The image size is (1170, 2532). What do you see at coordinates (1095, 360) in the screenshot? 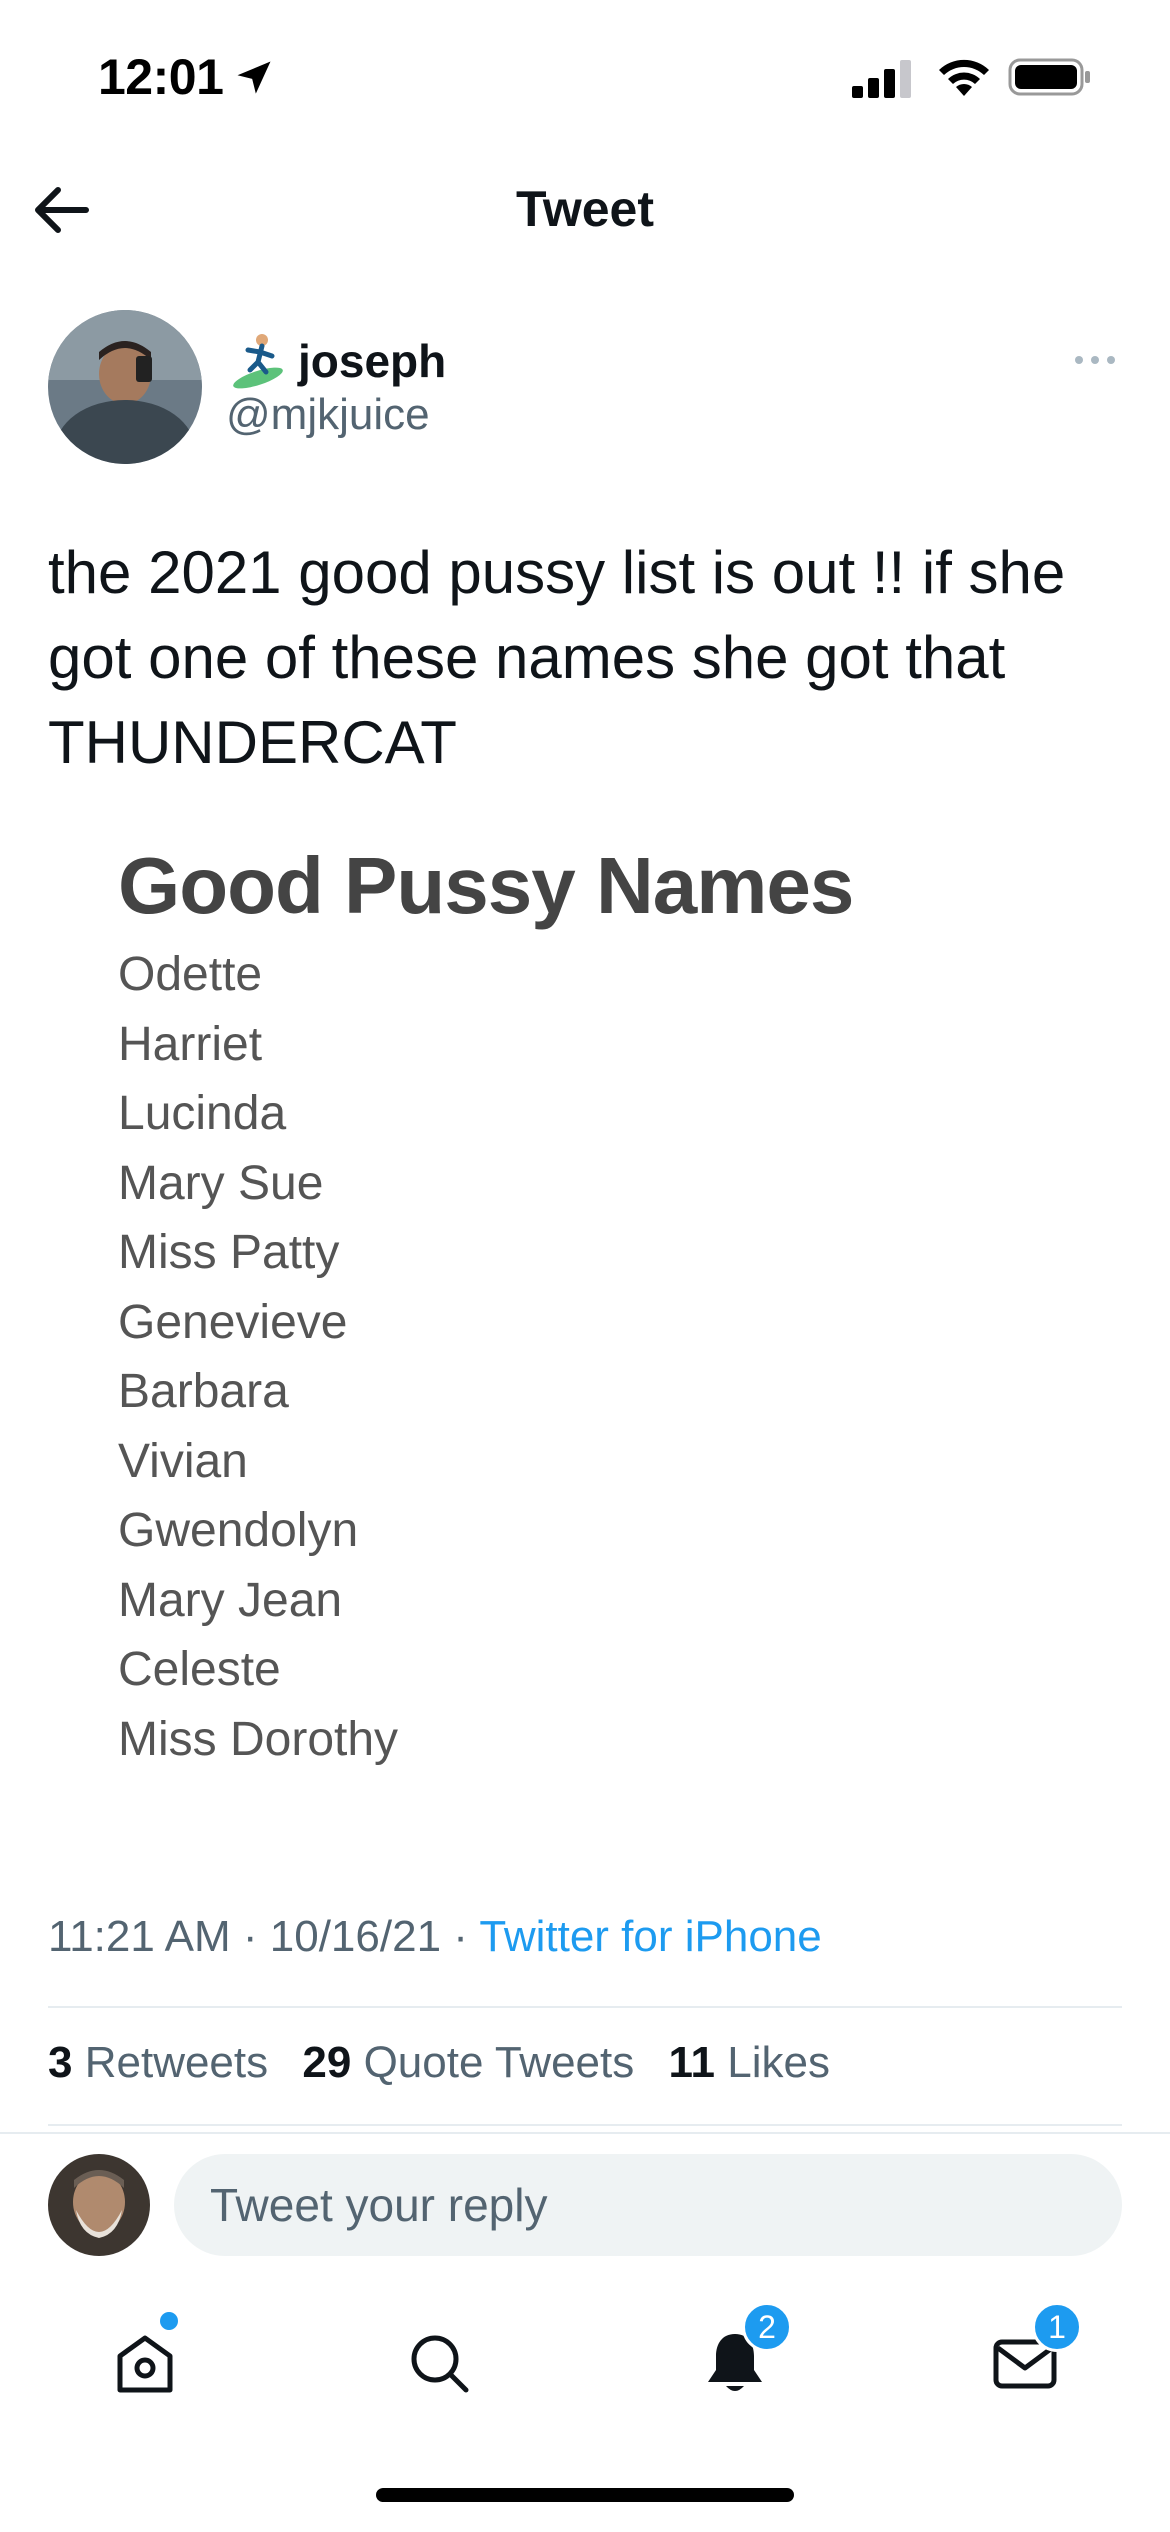
I see `more-options-icon` at bounding box center [1095, 360].